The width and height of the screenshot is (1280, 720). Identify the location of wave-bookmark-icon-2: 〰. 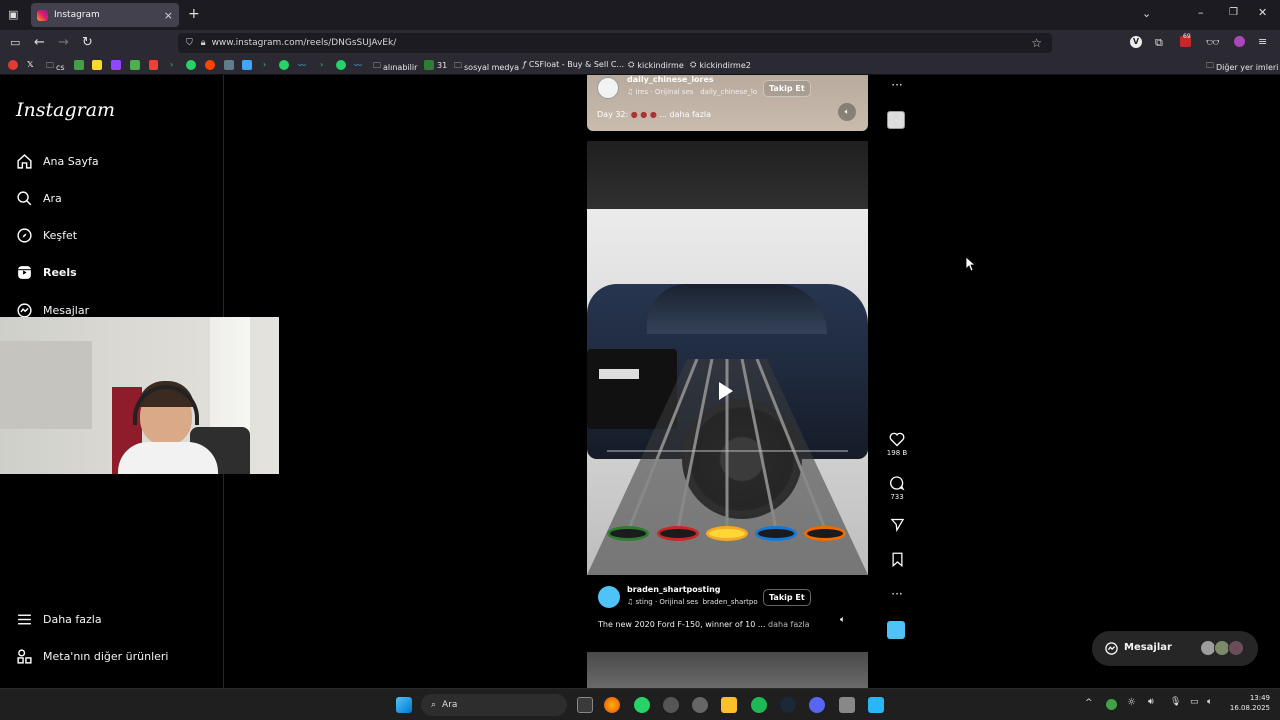
(358, 65).